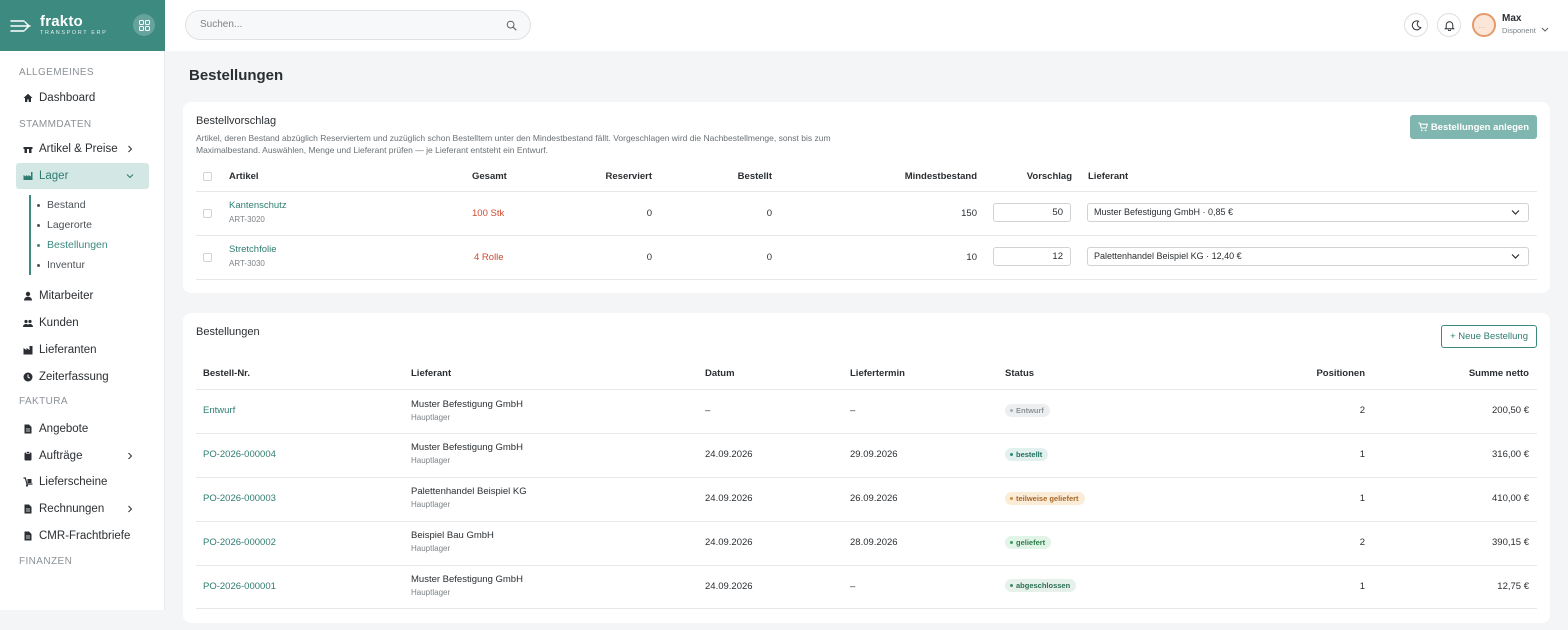 The height and width of the screenshot is (630, 1568). I want to click on order-number-link: PO-2026-000001, so click(239, 586).